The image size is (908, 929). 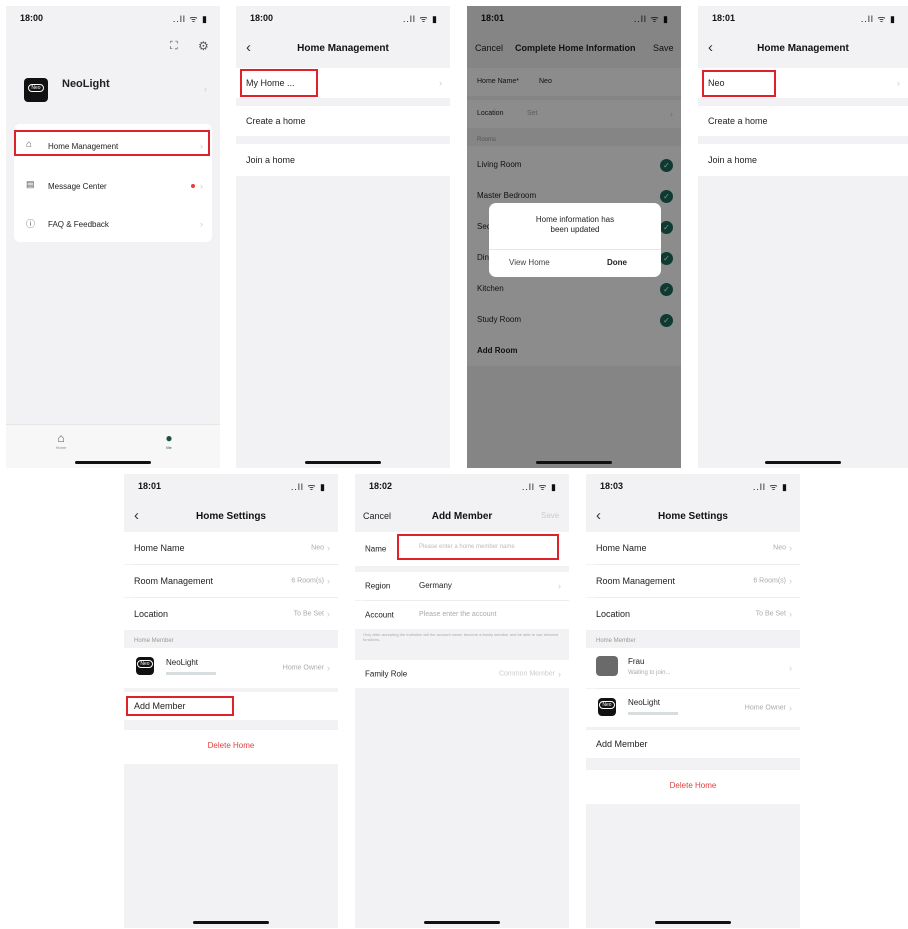 What do you see at coordinates (77, 186) in the screenshot?
I see `menu-item-label: Message Center` at bounding box center [77, 186].